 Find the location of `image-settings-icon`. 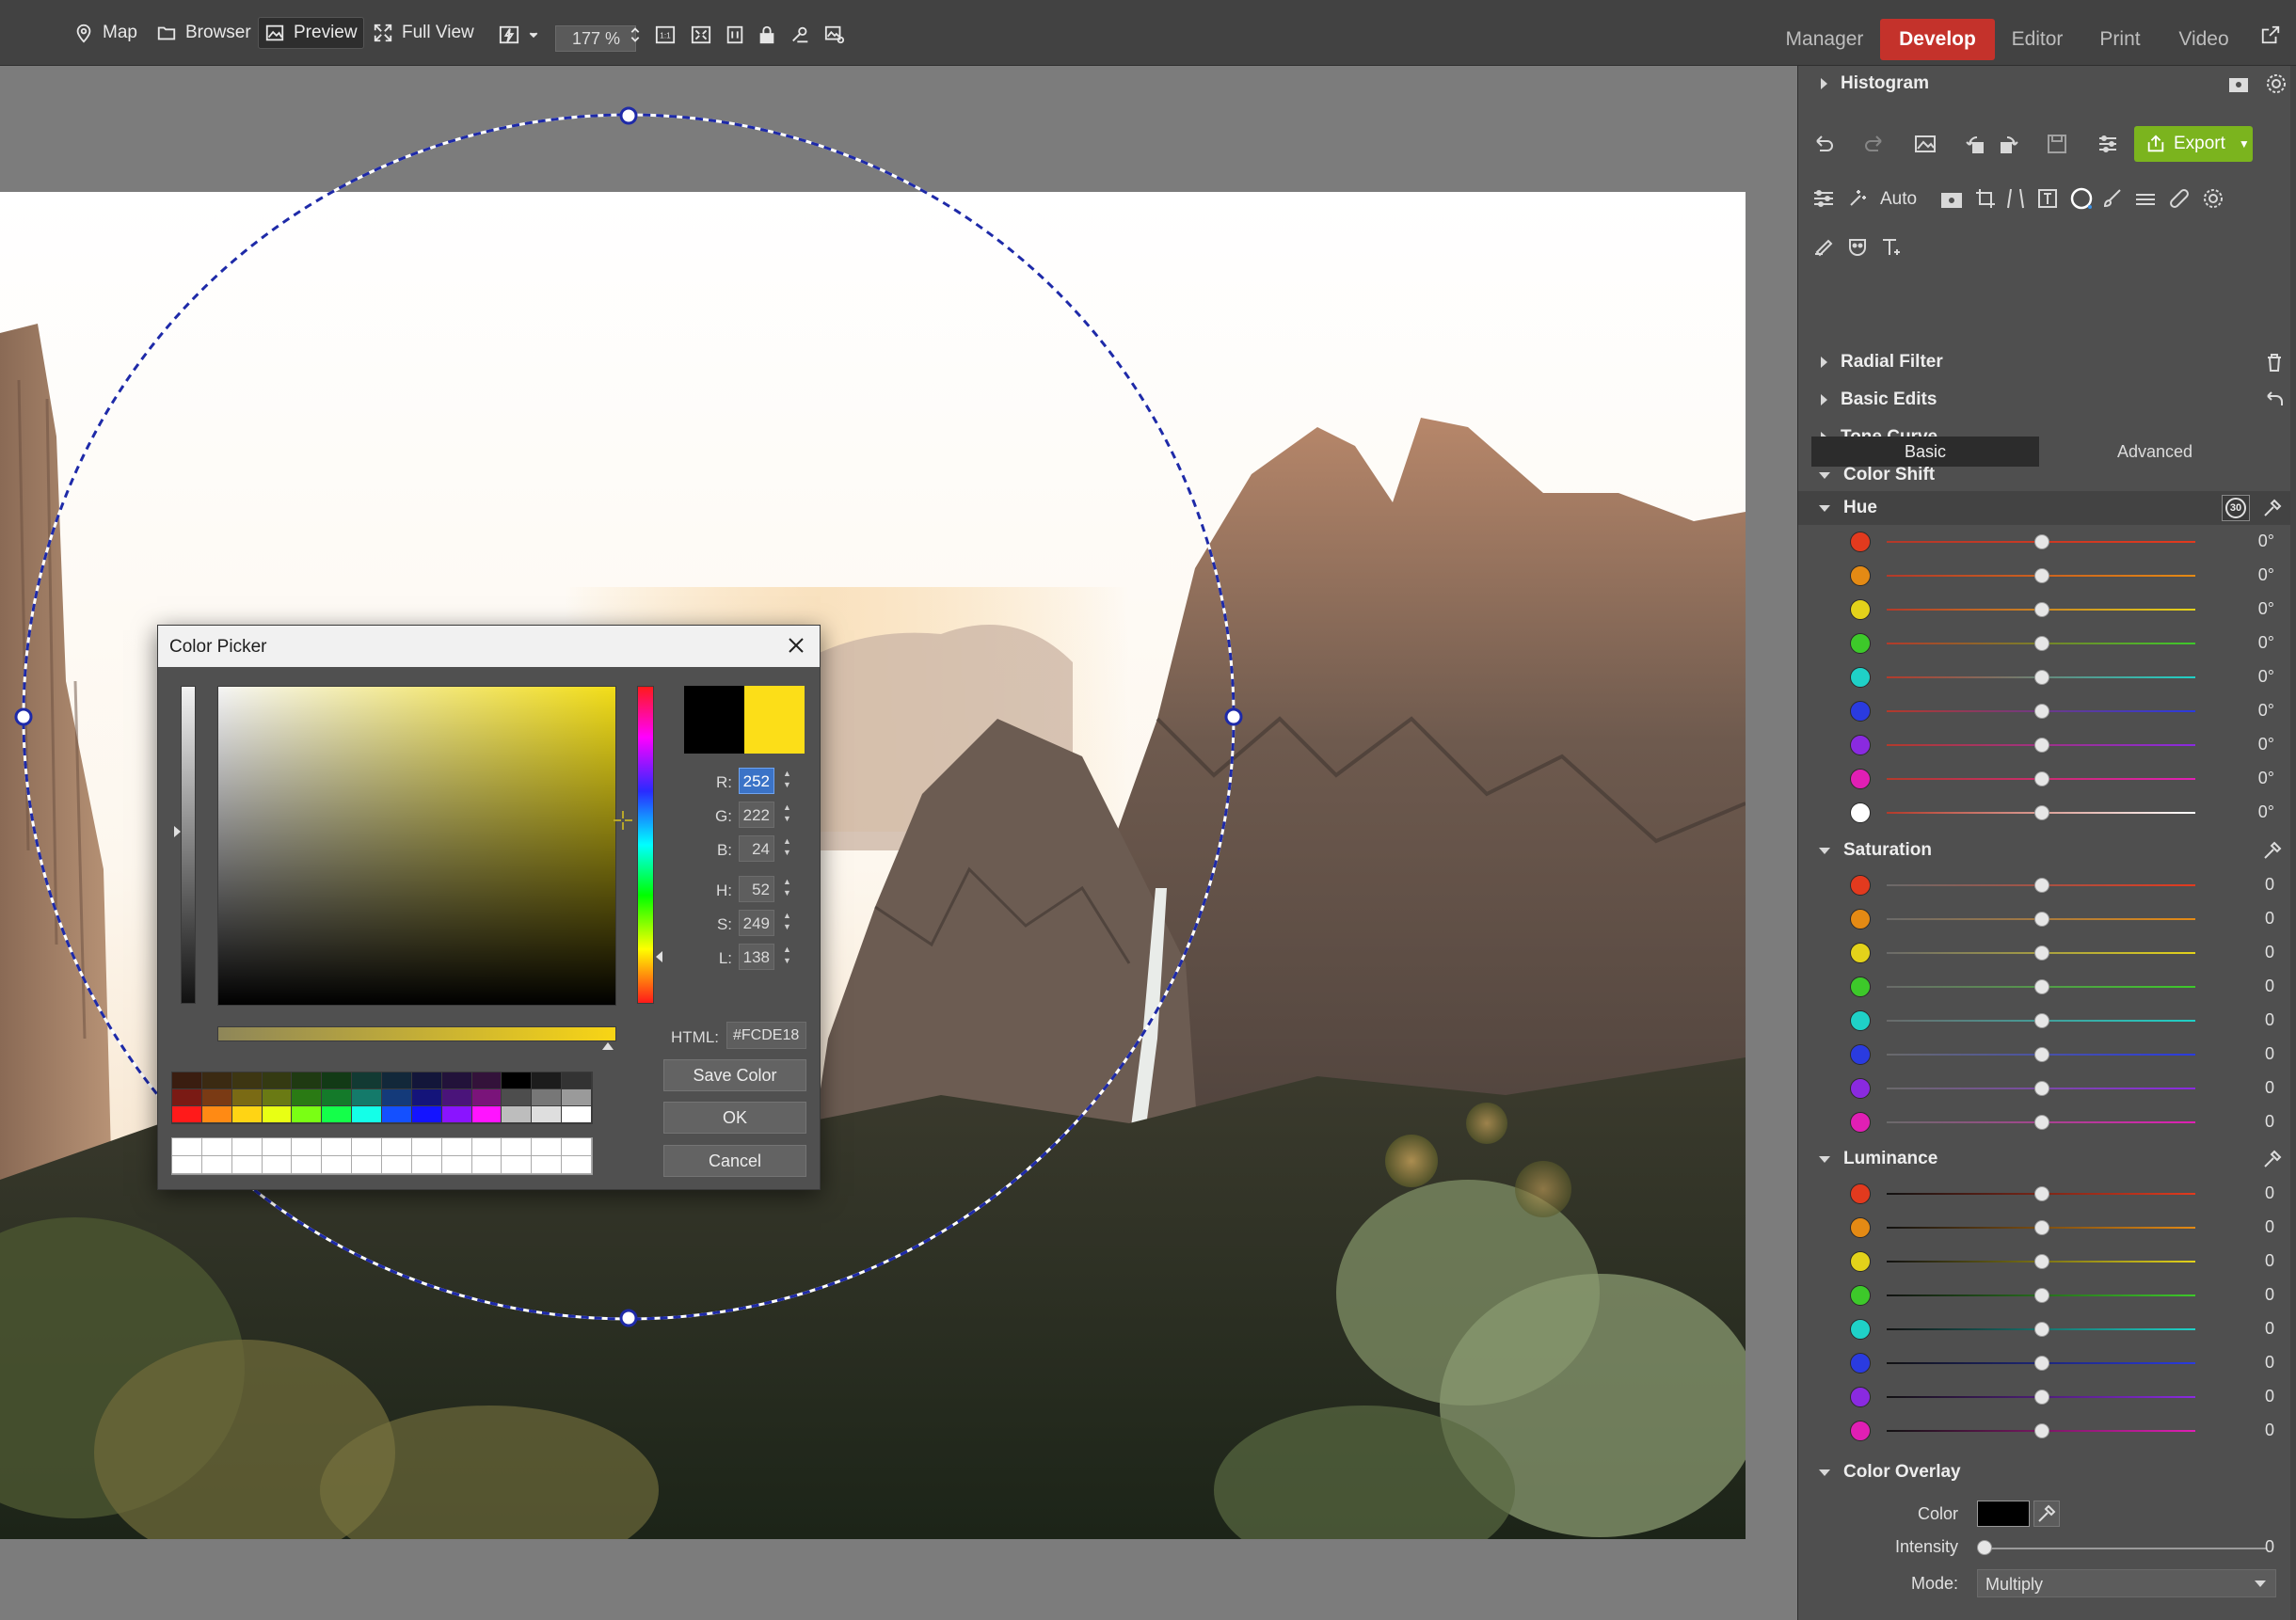

image-settings-icon is located at coordinates (834, 34).